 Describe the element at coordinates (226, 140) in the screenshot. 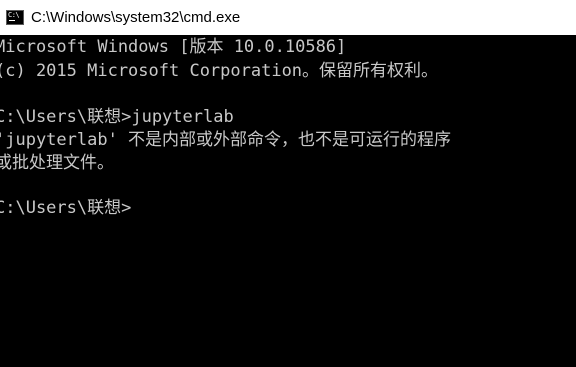

I see `console-line-error: 'jupyterlab' 不是内部或外部命令，也不是可运行的程序` at that location.